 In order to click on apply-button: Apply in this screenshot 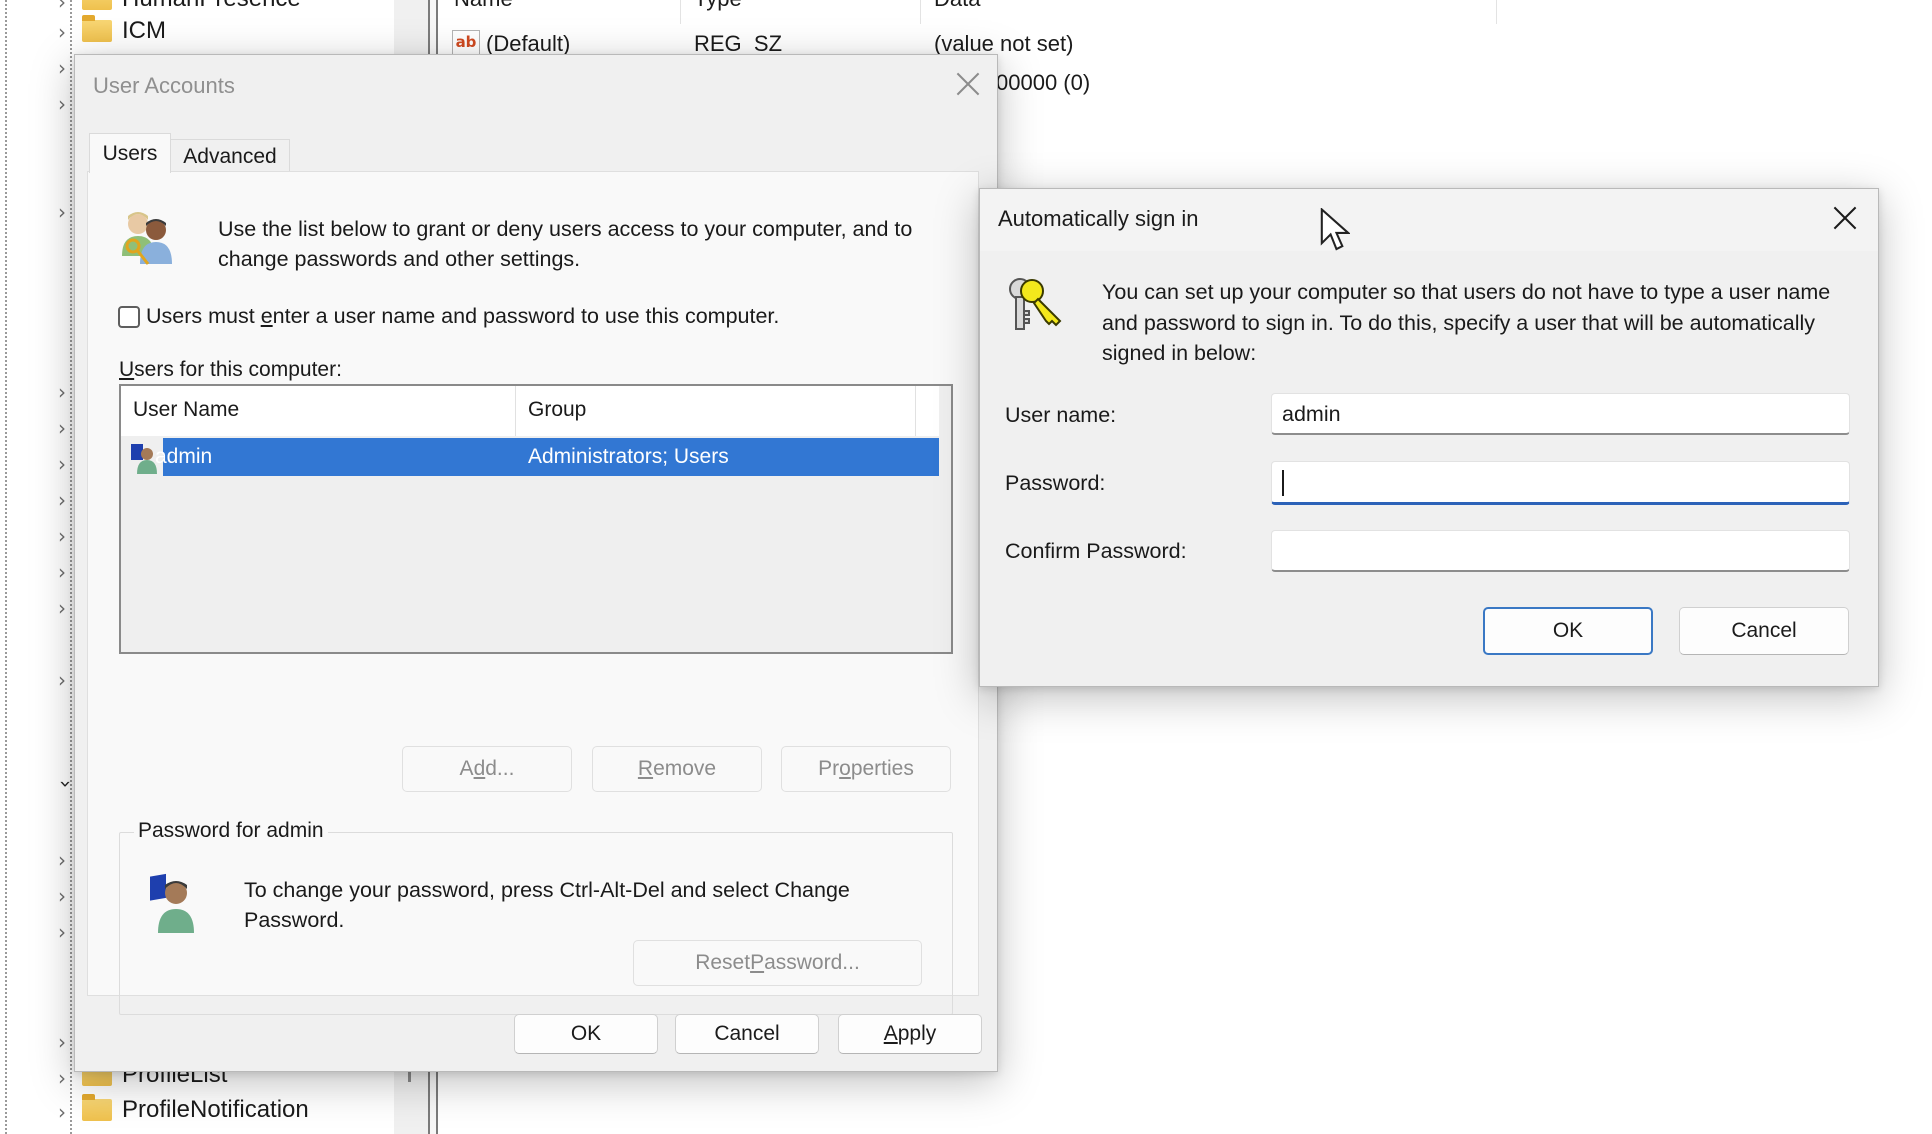, I will do `click(910, 1034)`.